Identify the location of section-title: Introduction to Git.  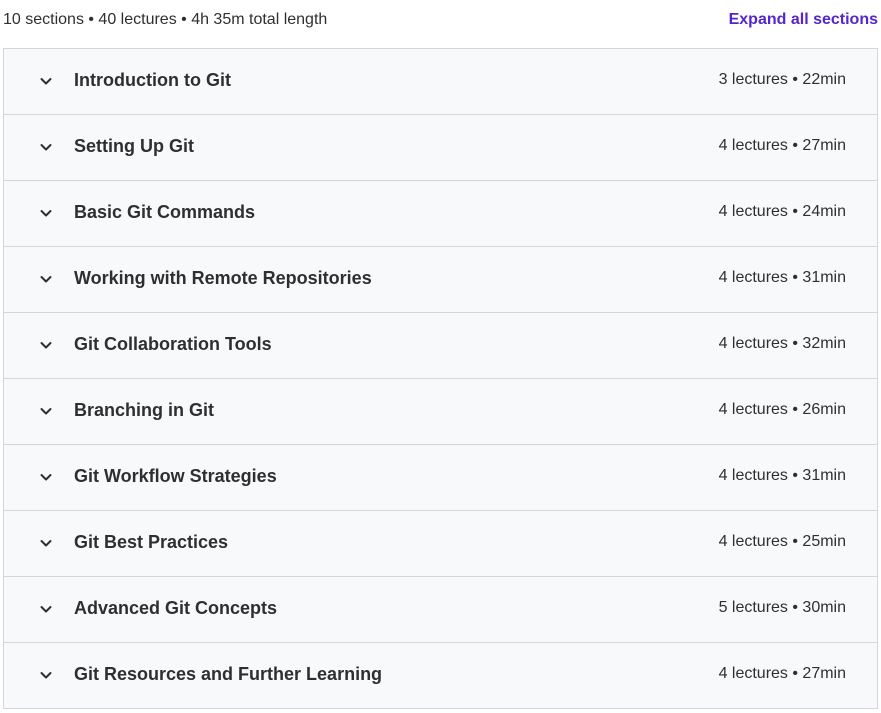
(152, 80).